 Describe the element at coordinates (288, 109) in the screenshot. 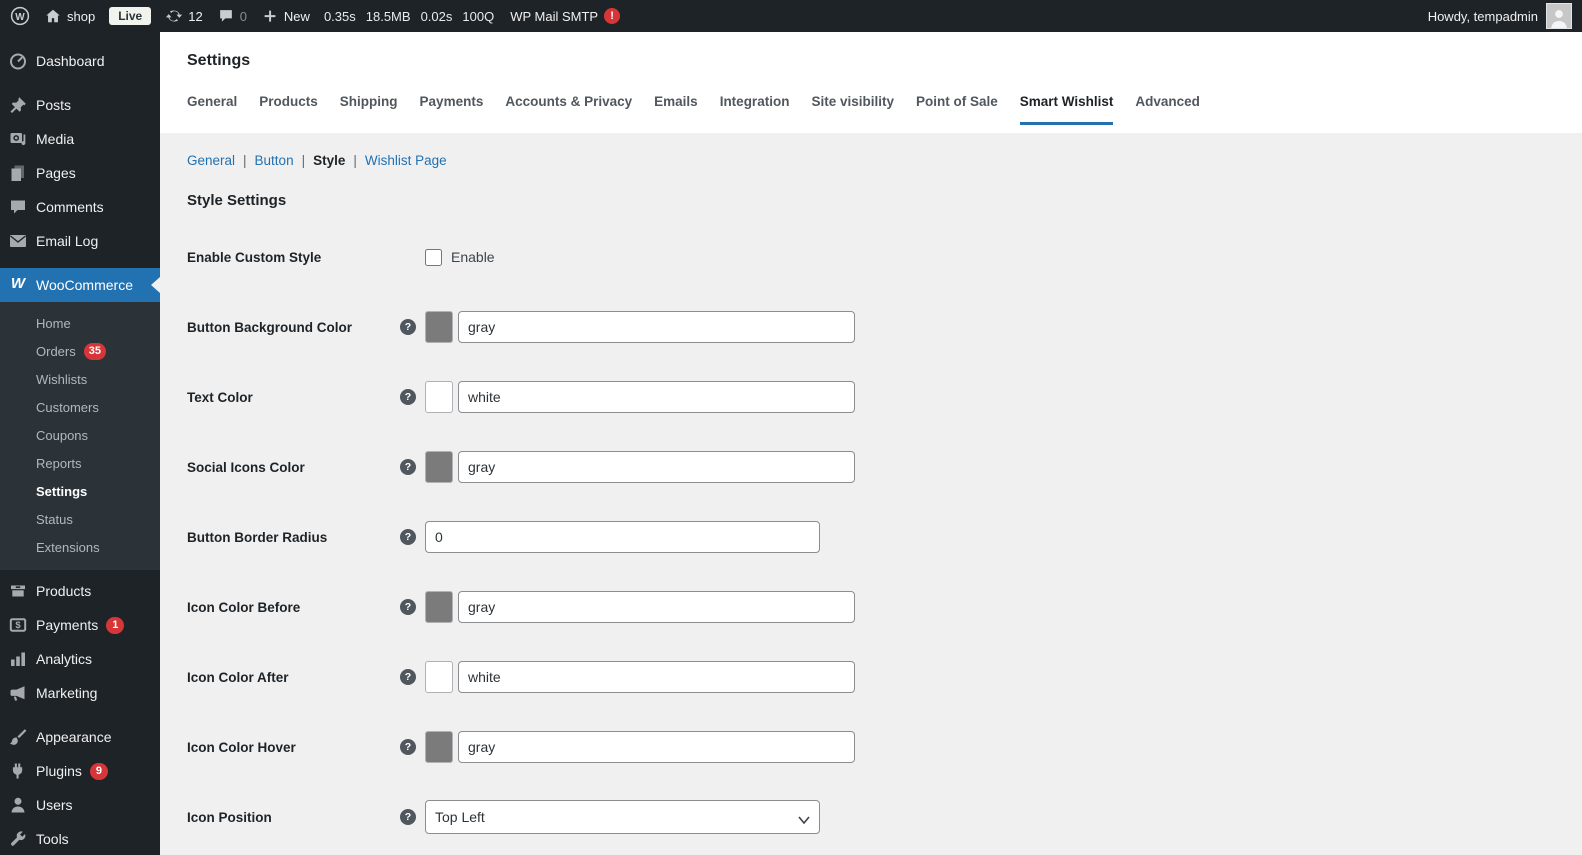

I see `tab-products: Products` at that location.